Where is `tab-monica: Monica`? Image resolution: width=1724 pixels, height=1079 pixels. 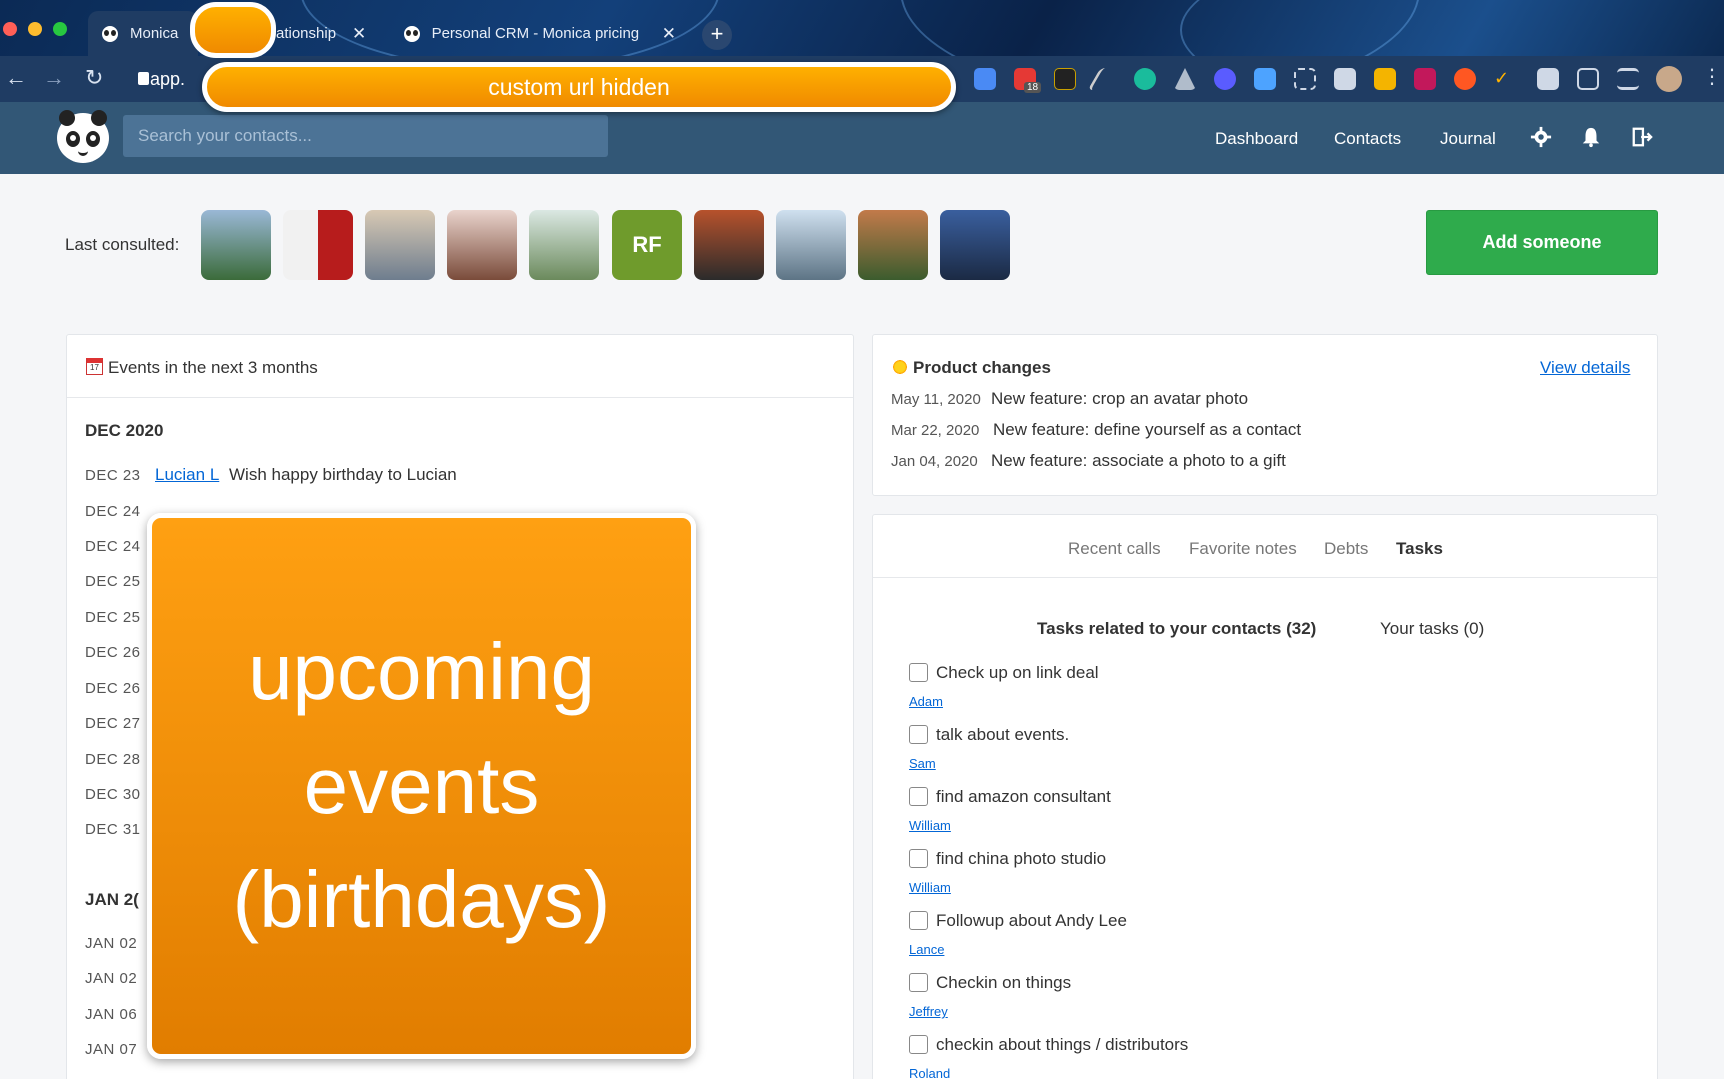 tab-monica: Monica is located at coordinates (143, 33).